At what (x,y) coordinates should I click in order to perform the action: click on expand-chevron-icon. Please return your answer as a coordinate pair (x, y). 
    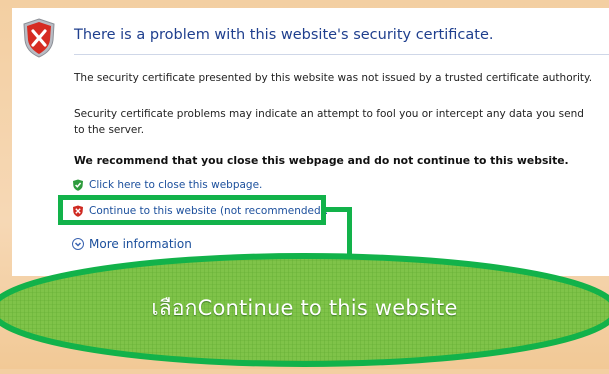
    Looking at the image, I should click on (78, 244).